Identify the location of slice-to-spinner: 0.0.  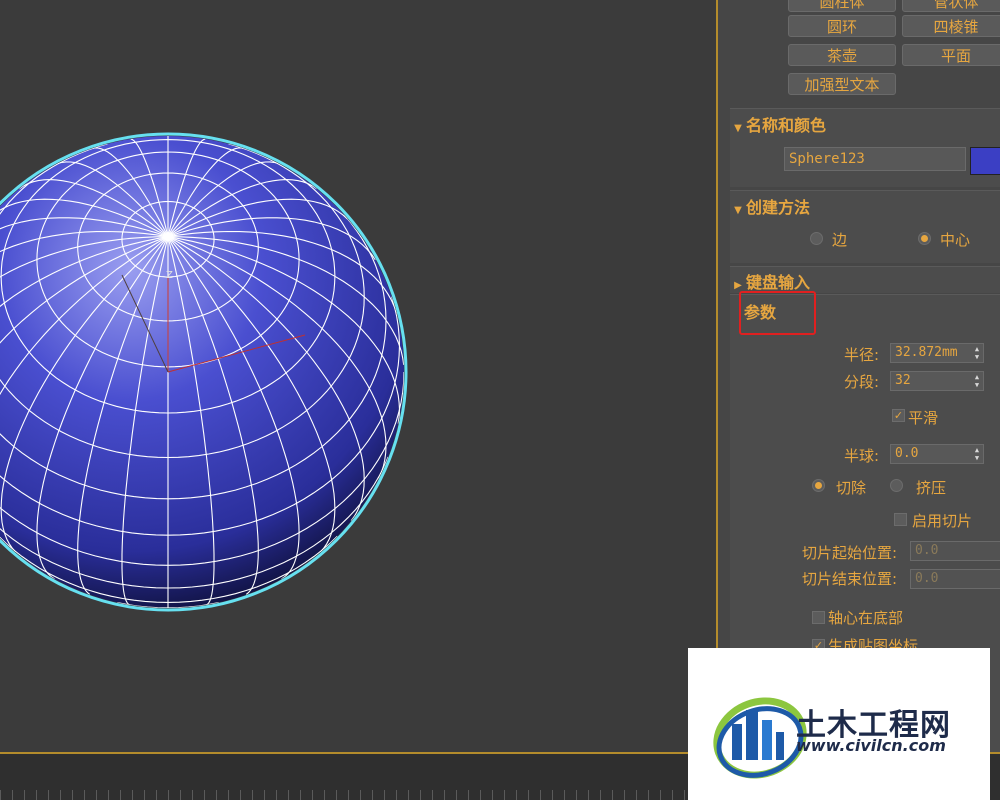
(955, 579).